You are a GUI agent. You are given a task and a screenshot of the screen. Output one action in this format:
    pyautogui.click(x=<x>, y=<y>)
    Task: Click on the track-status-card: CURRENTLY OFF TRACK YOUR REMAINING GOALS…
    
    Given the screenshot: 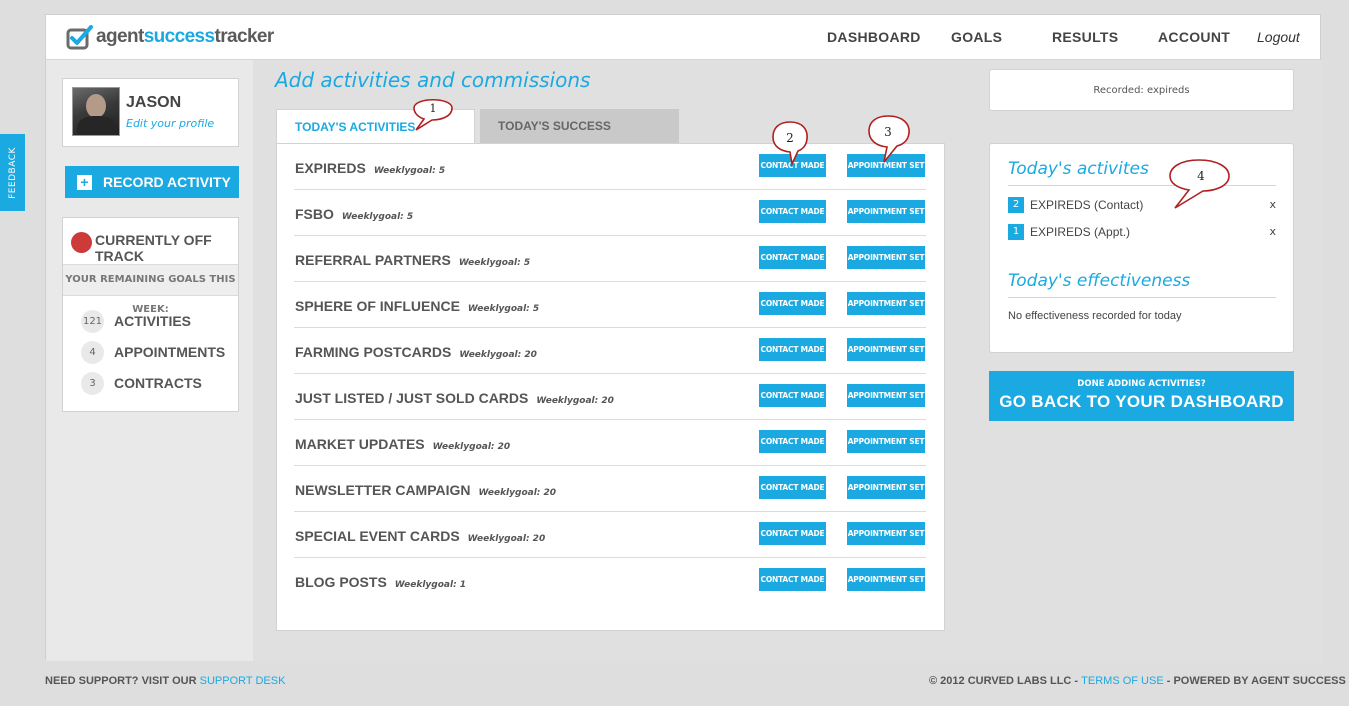 What is the action you would take?
    pyautogui.click(x=150, y=314)
    